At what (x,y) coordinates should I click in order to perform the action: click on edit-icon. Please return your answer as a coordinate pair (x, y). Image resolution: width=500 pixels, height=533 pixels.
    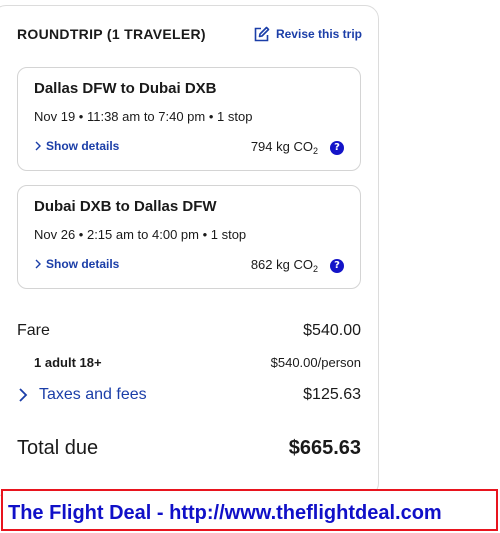
    Looking at the image, I should click on (262, 33).